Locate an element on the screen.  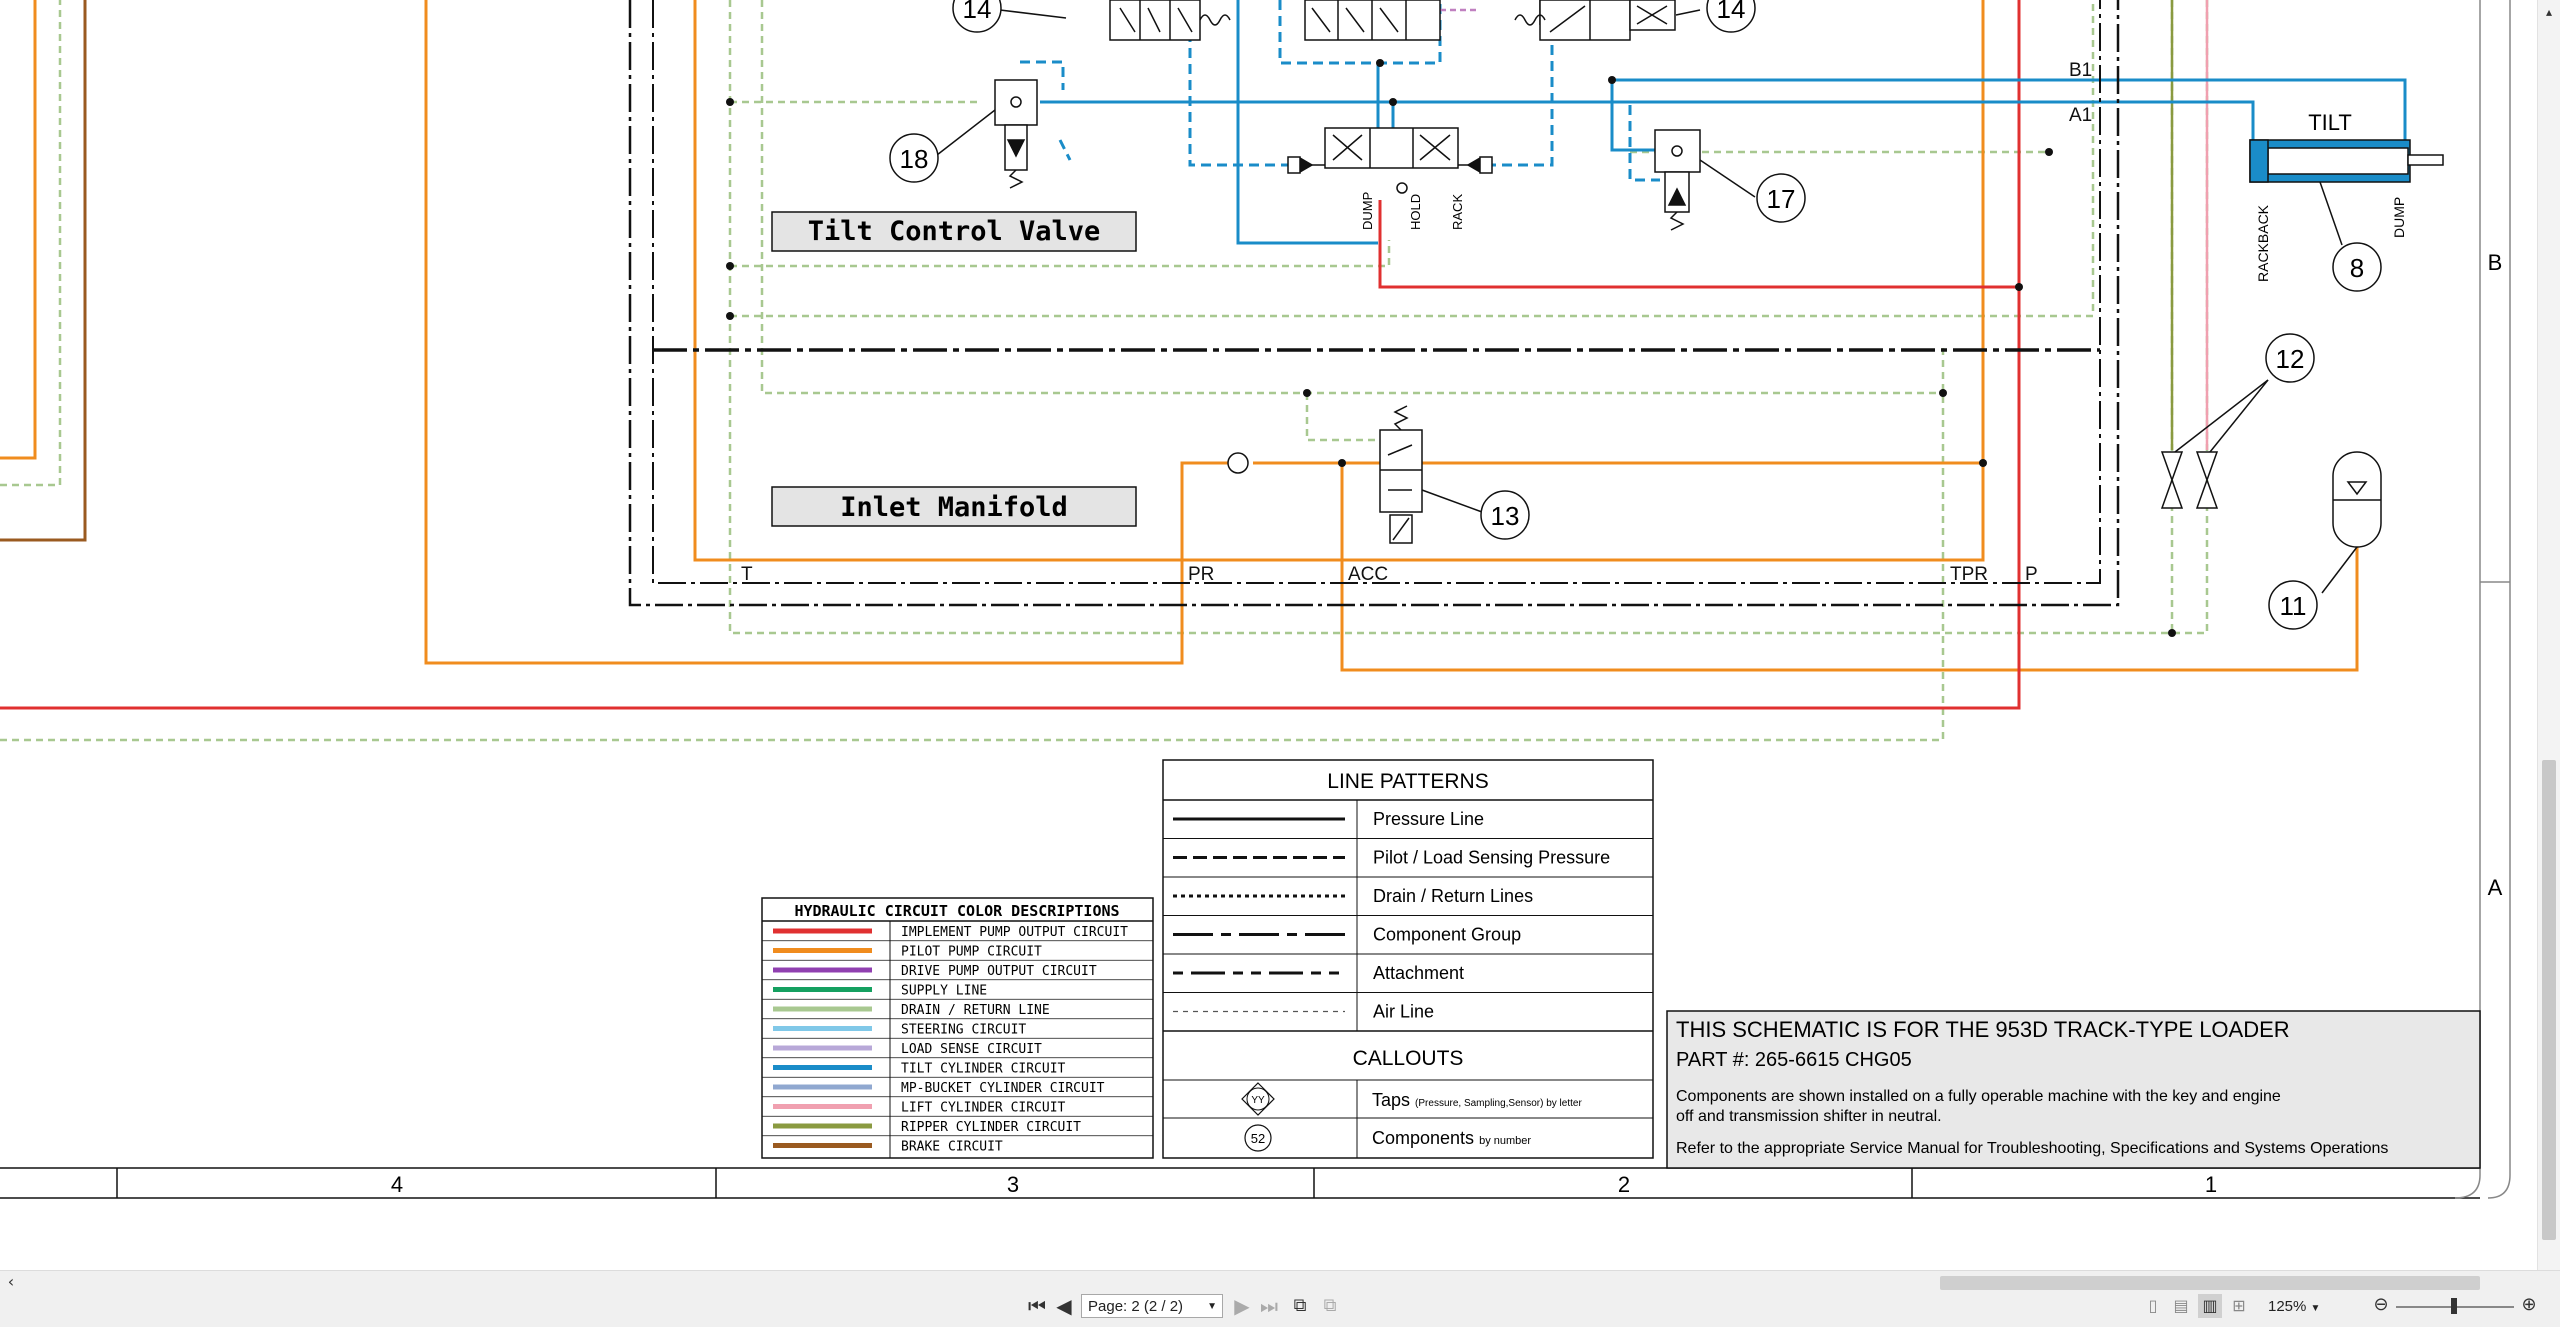
tilt-circuit-lines is located at coordinates (1723, 122).